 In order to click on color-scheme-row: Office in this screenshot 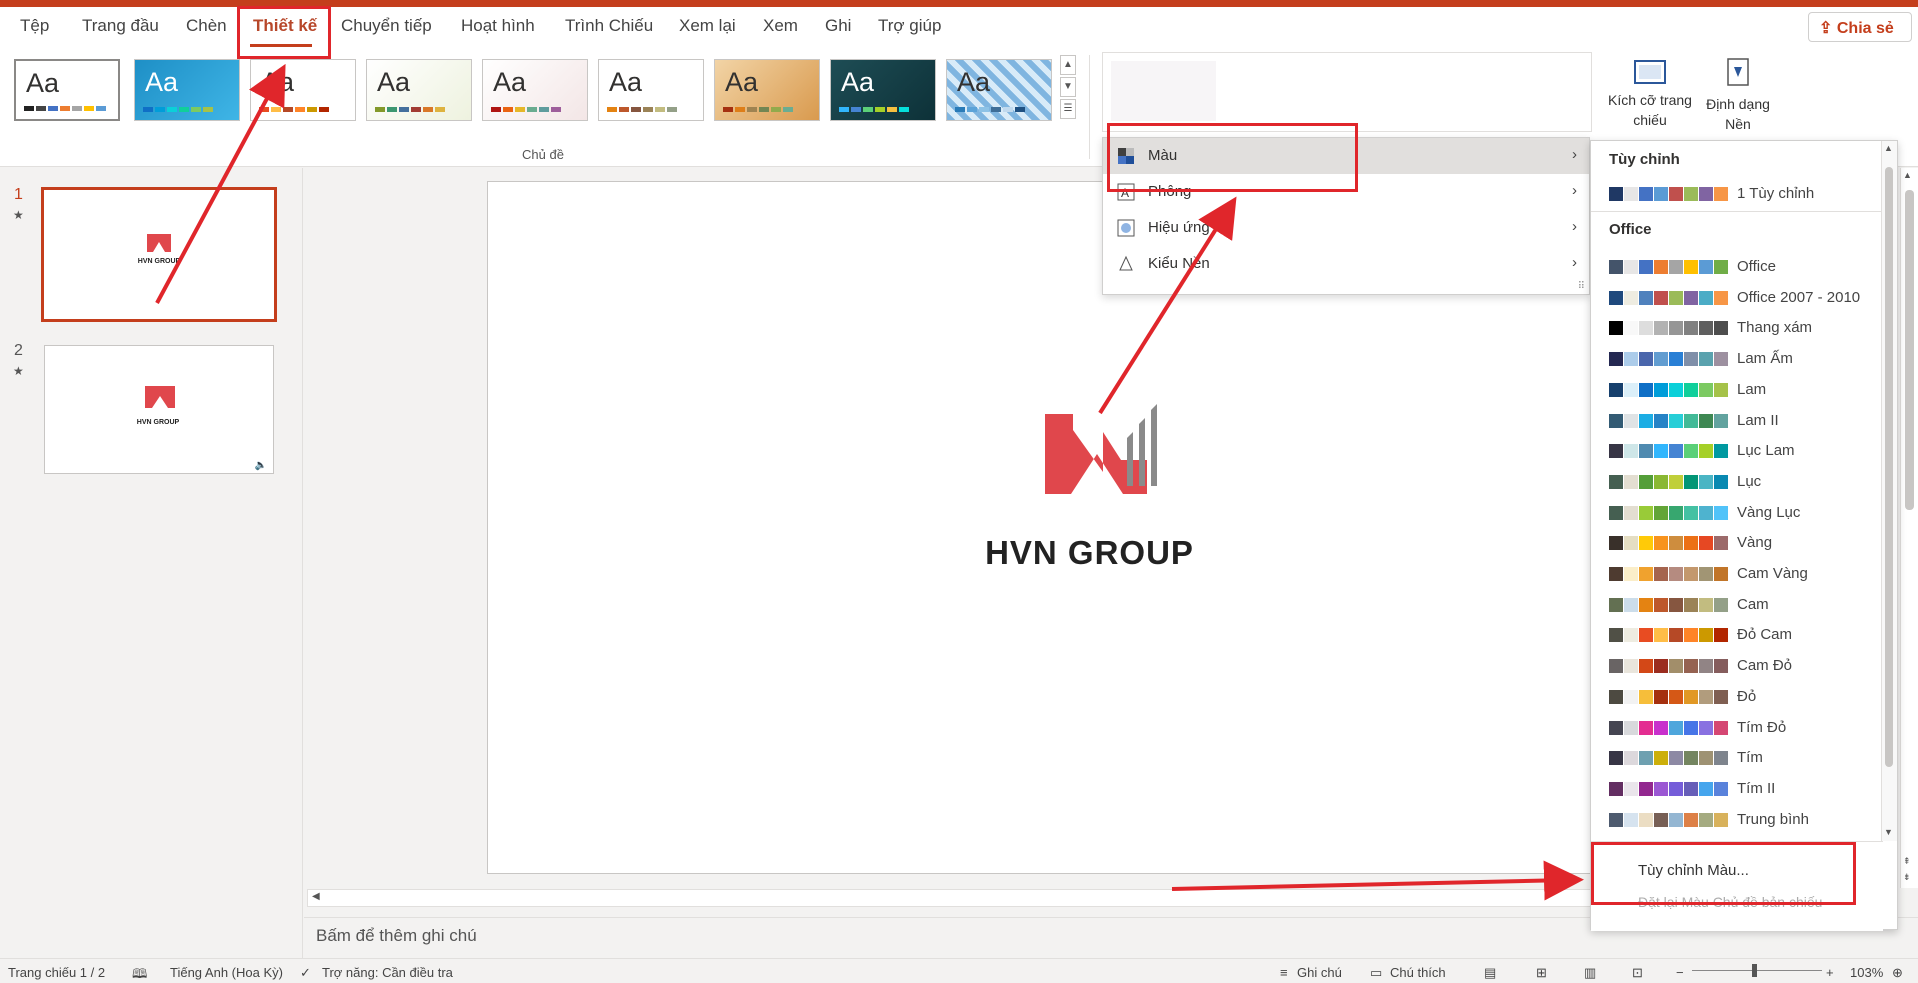, I will do `click(1744, 267)`.